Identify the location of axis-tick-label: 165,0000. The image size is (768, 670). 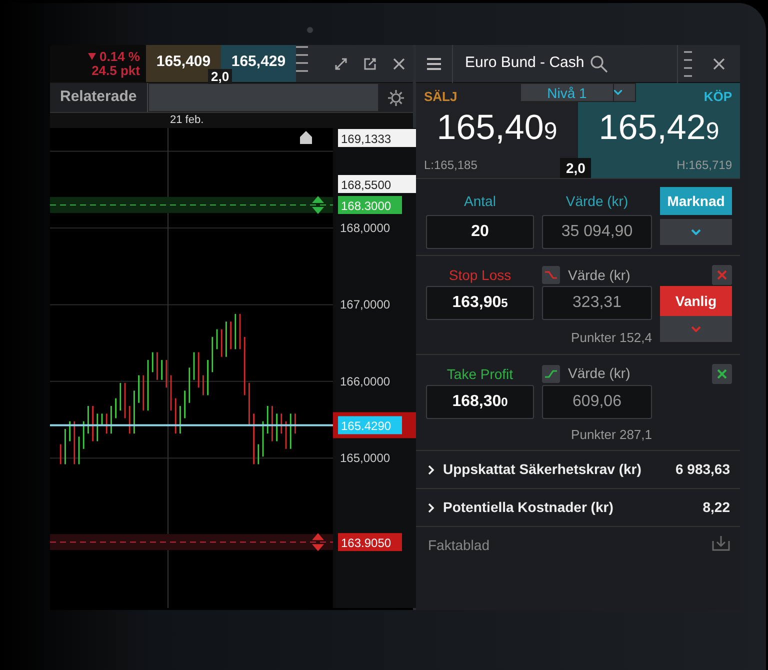
(365, 458).